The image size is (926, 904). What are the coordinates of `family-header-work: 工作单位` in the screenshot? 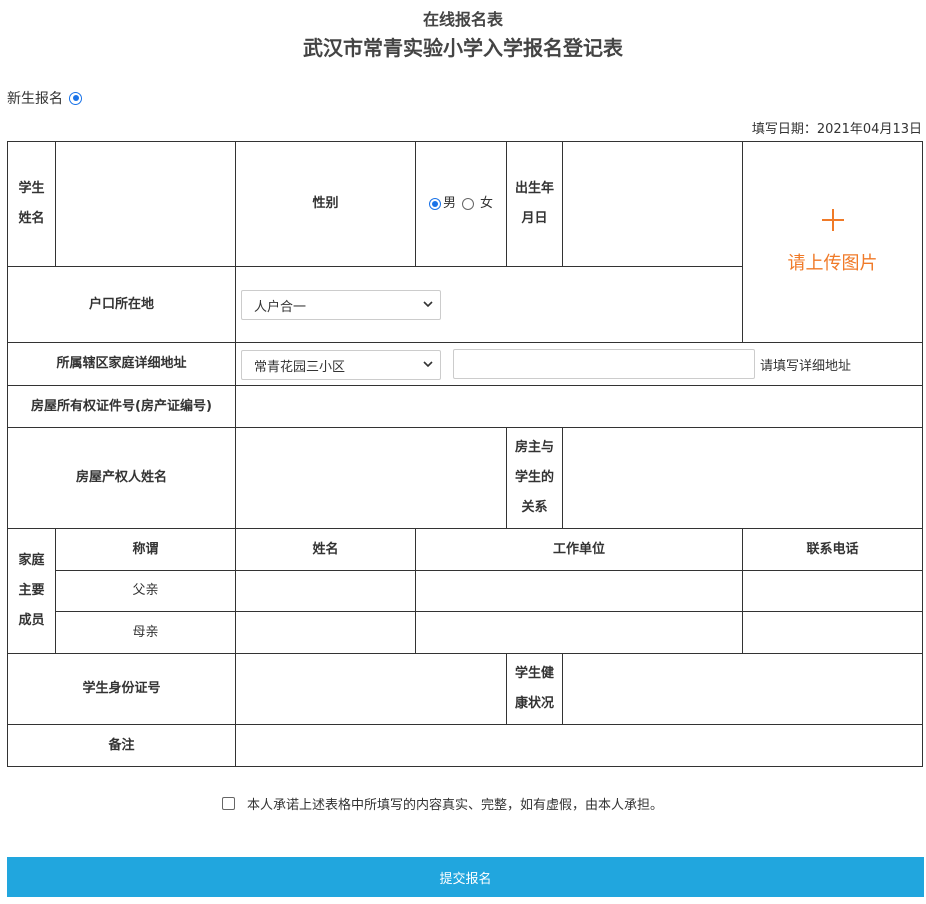 It's located at (579, 549).